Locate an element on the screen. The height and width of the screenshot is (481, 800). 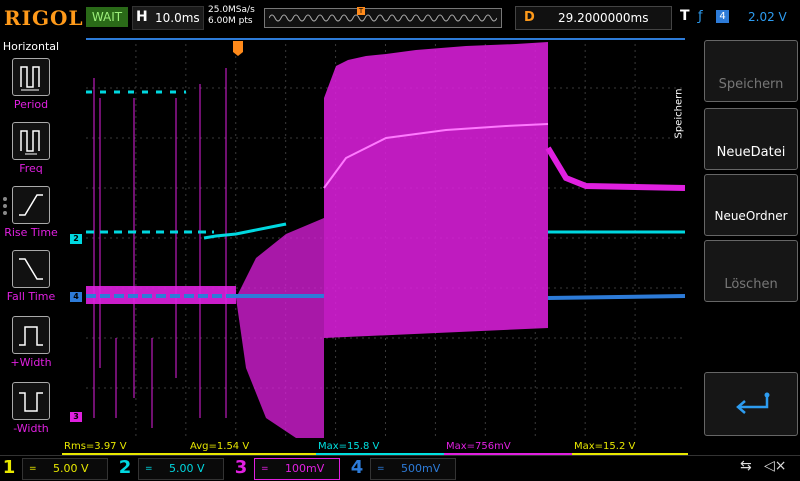
menu-title: Speichern is located at coordinates (679, 113).